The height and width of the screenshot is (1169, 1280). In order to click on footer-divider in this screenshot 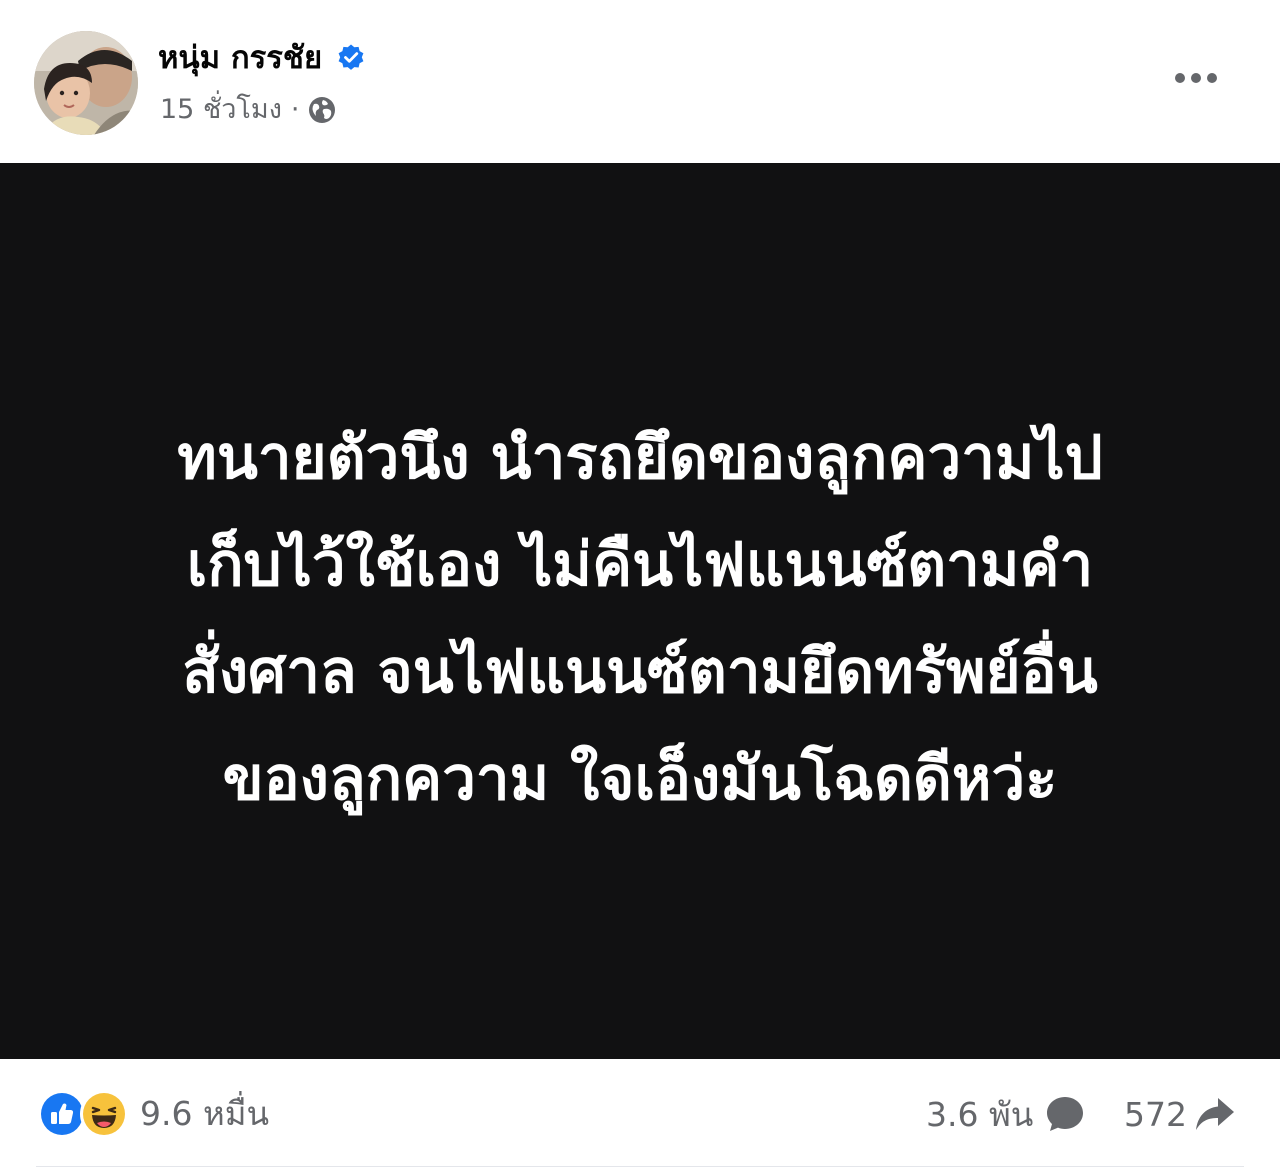, I will do `click(640, 1166)`.